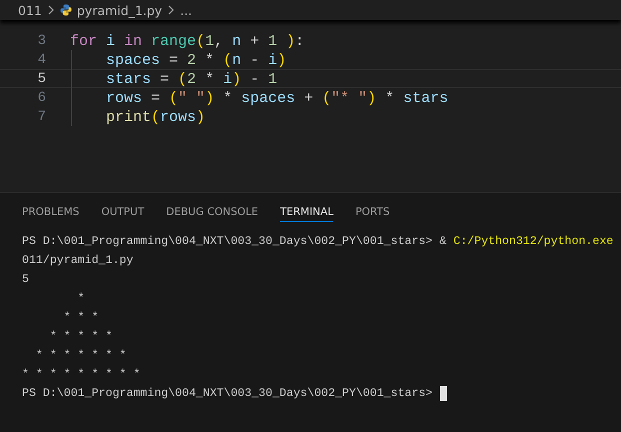 The width and height of the screenshot is (621, 432). I want to click on line-number: 6, so click(41, 97).